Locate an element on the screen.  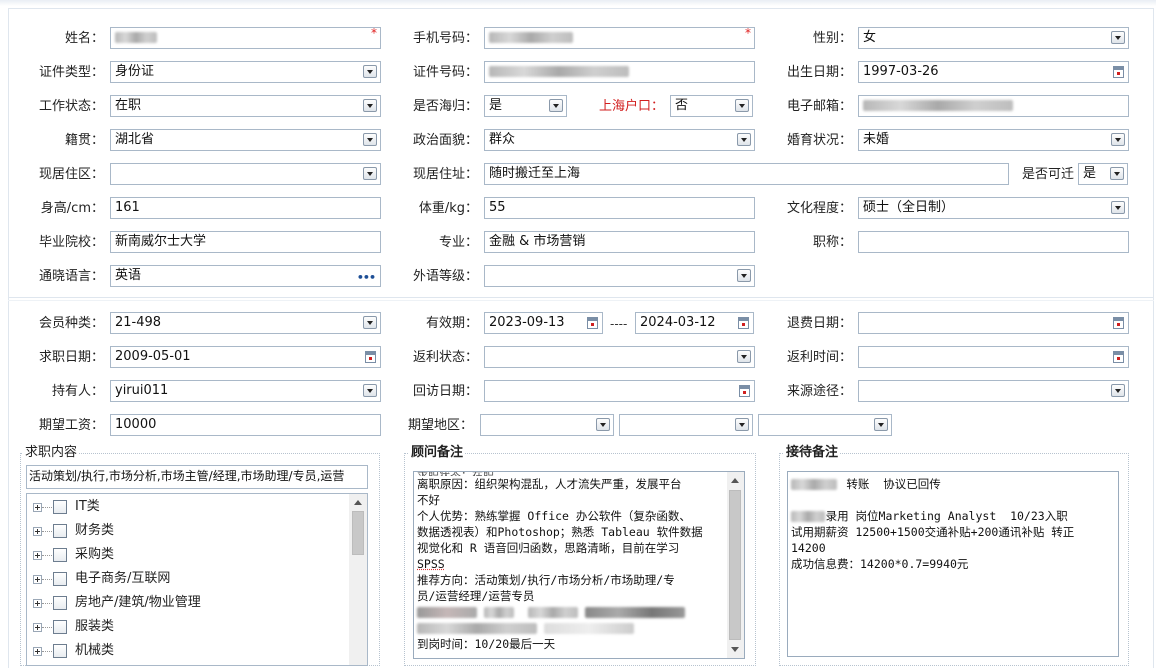
job-date-field: 2009-05-01 is located at coordinates (245, 357).